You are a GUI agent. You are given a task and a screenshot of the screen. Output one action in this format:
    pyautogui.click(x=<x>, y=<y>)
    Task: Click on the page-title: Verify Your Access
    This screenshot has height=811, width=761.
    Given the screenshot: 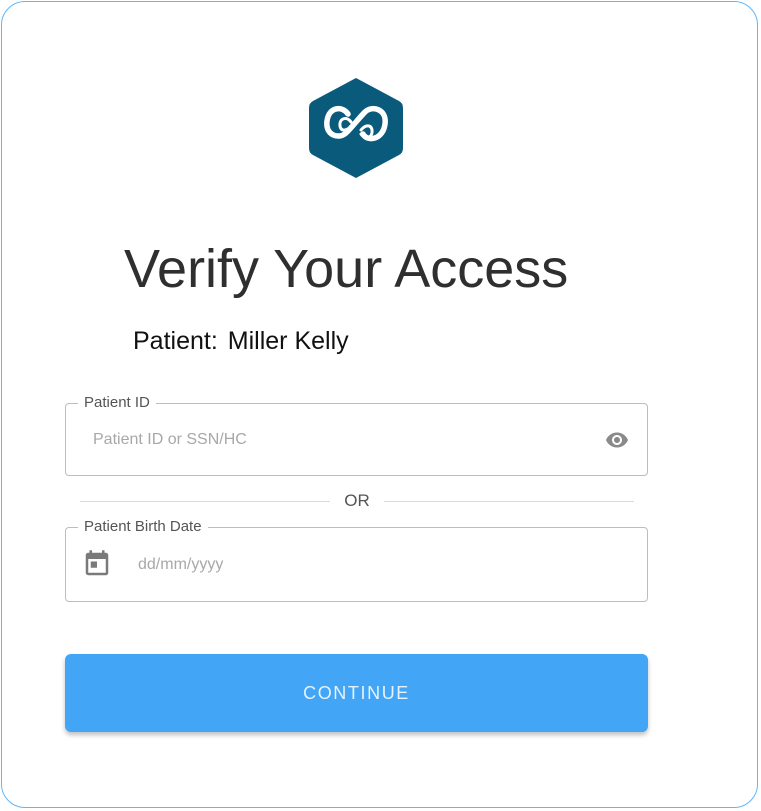 What is the action you would take?
    pyautogui.click(x=346, y=269)
    